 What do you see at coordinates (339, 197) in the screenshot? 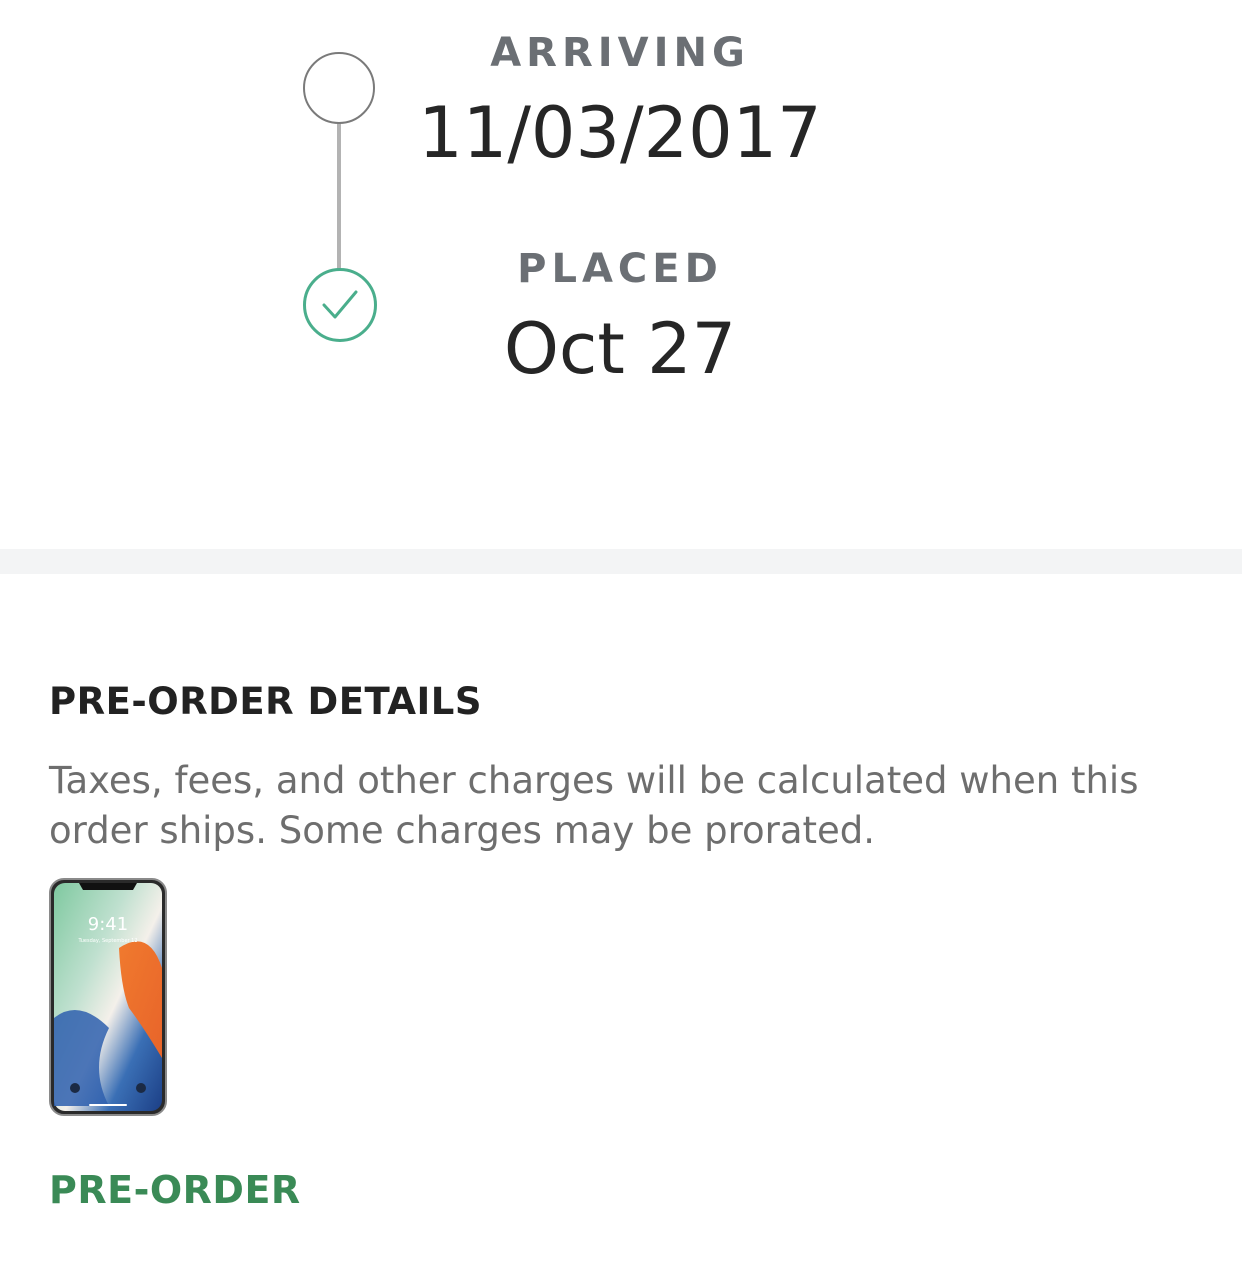
I see `timeline-connector` at bounding box center [339, 197].